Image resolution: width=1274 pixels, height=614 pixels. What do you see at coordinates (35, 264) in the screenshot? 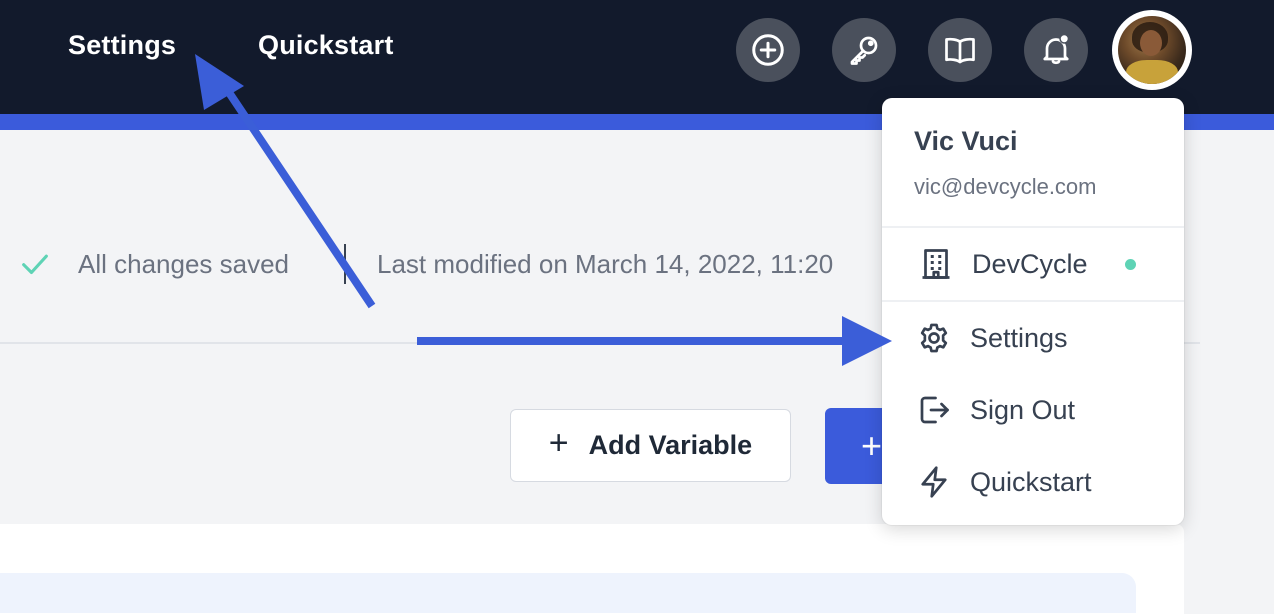
I see `check-icon` at bounding box center [35, 264].